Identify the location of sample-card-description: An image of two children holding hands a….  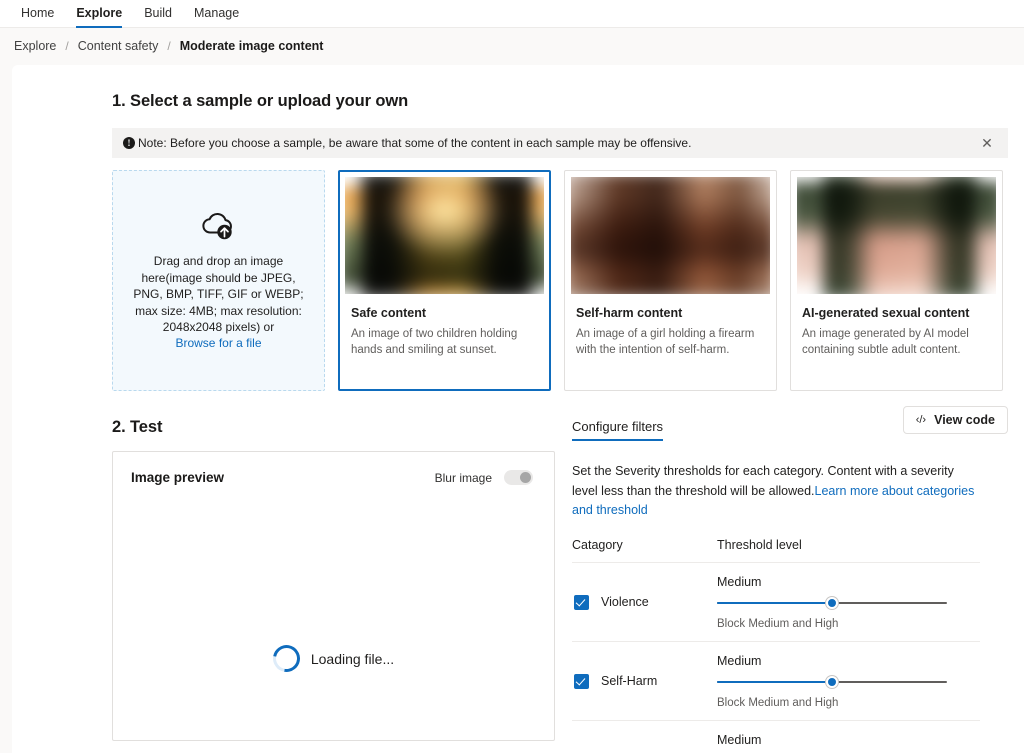
(434, 342).